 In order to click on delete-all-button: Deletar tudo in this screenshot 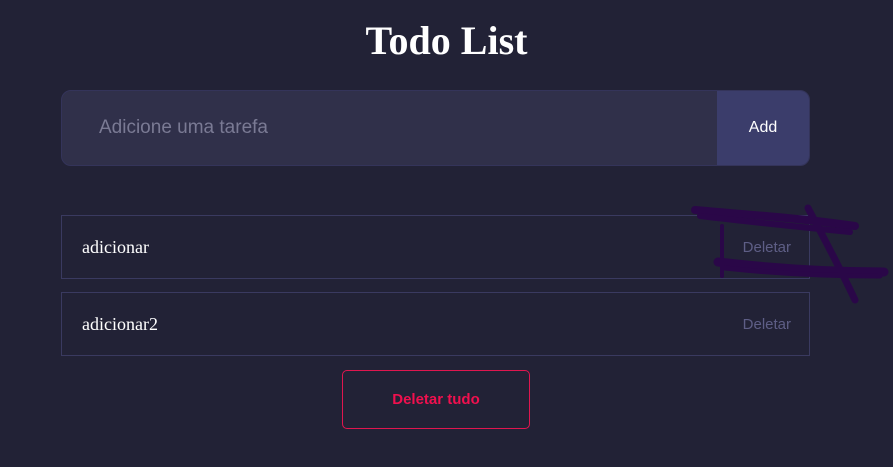, I will do `click(436, 399)`.